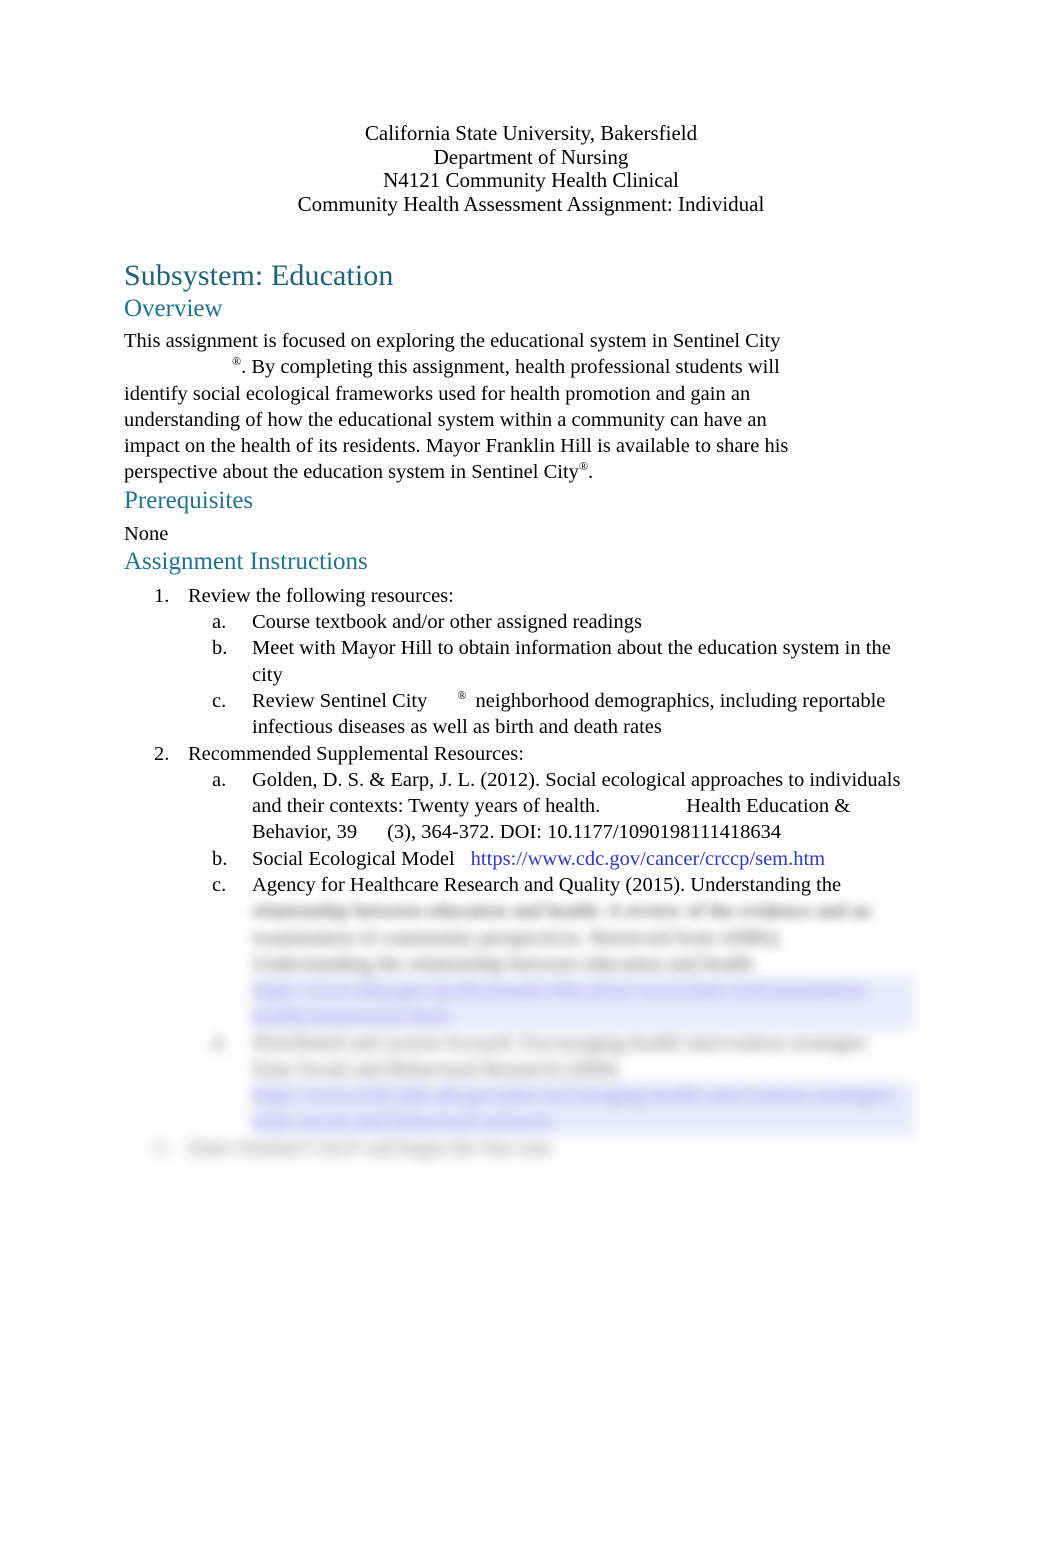 Image resolution: width=1062 pixels, height=1561 pixels. What do you see at coordinates (173, 308) in the screenshot?
I see `section-heading-overview: Overview` at bounding box center [173, 308].